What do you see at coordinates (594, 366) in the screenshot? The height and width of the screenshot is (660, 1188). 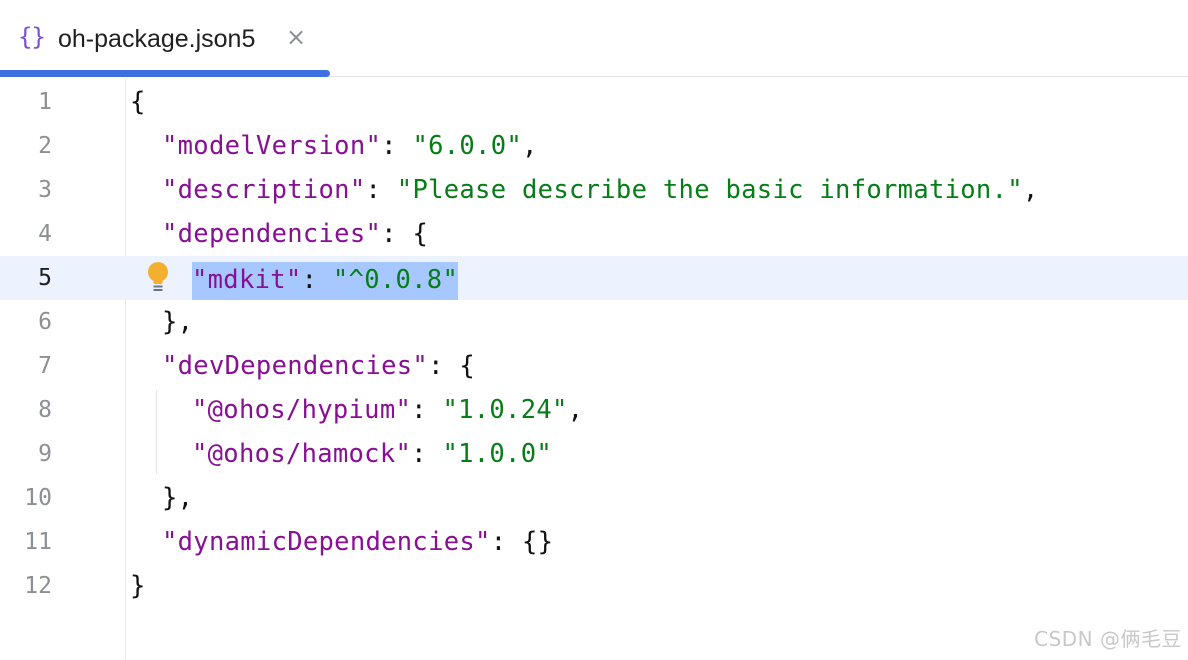 I see `code-line: 7 "devDependencies": {` at bounding box center [594, 366].